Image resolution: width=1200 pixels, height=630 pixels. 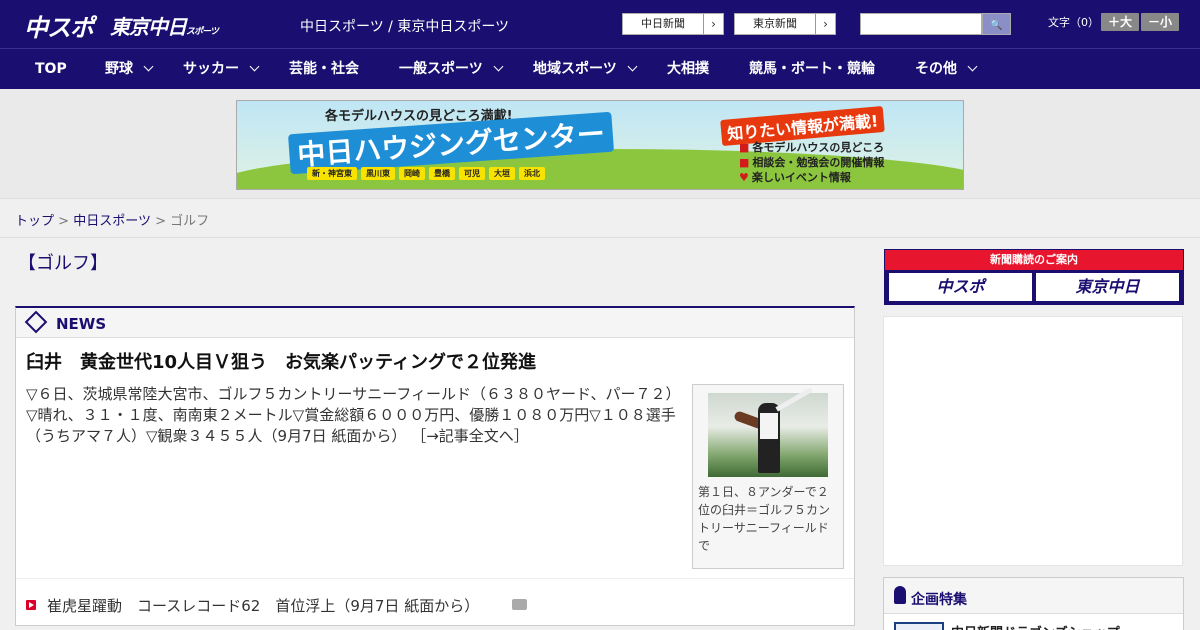 I want to click on chuspo-logo: 中スポ, so click(x=59, y=25).